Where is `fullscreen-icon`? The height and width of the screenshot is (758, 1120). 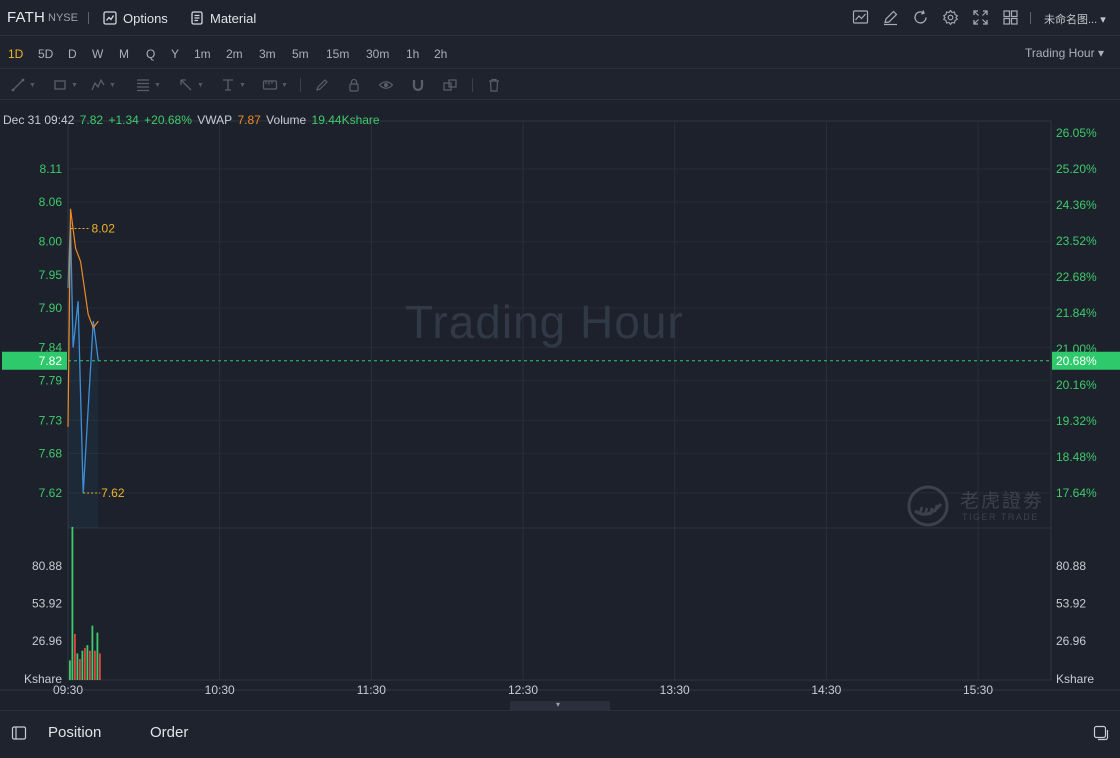
fullscreen-icon is located at coordinates (980, 17).